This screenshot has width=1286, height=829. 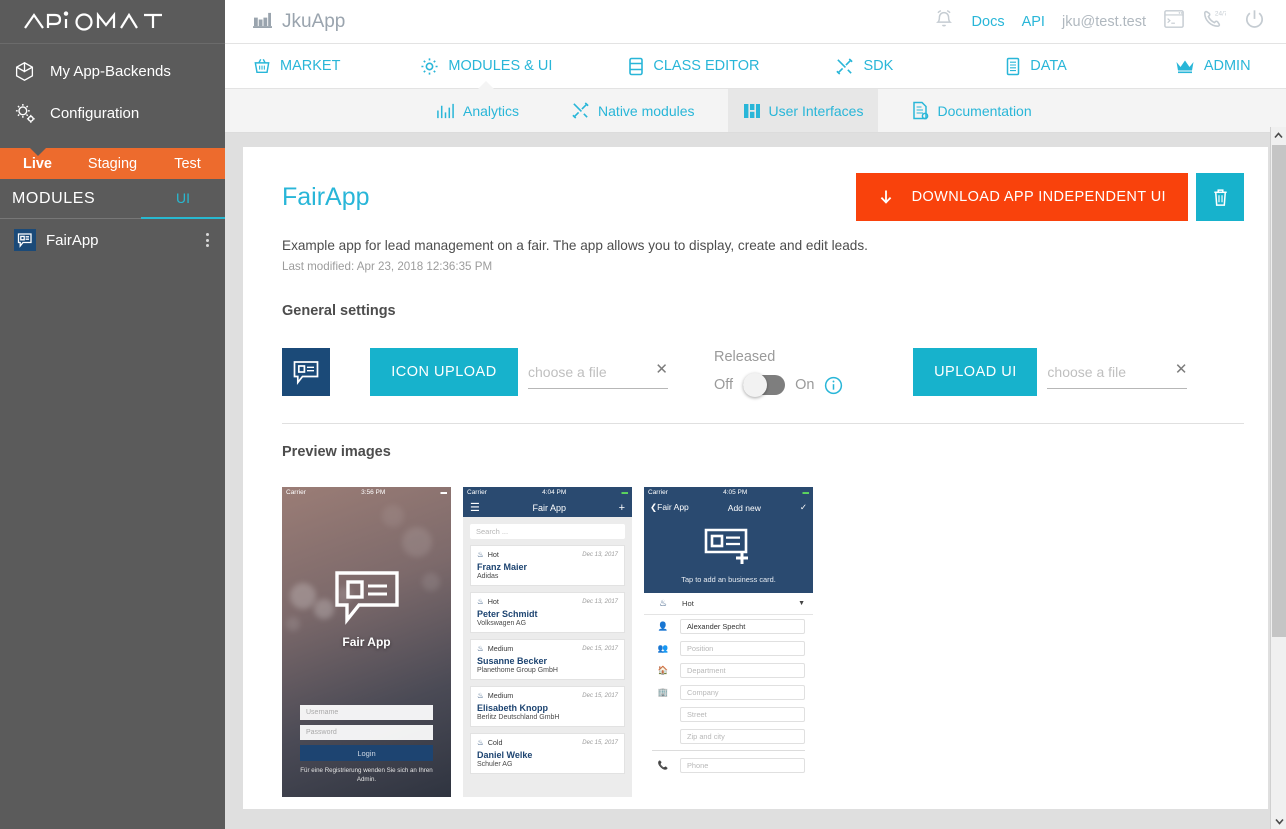 I want to click on scroll-up-arrow-icon, so click(x=1278, y=135).